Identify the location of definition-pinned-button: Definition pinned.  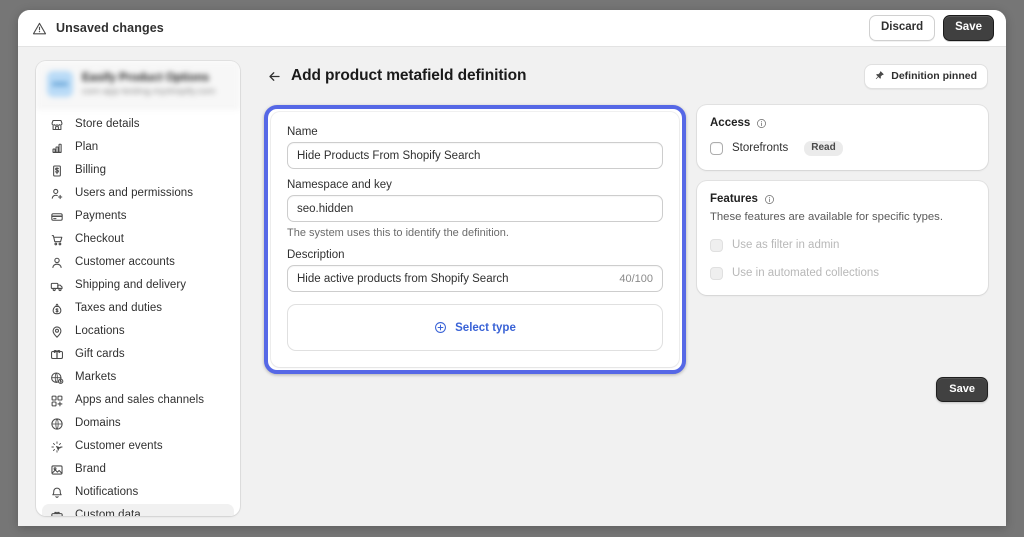
(926, 76).